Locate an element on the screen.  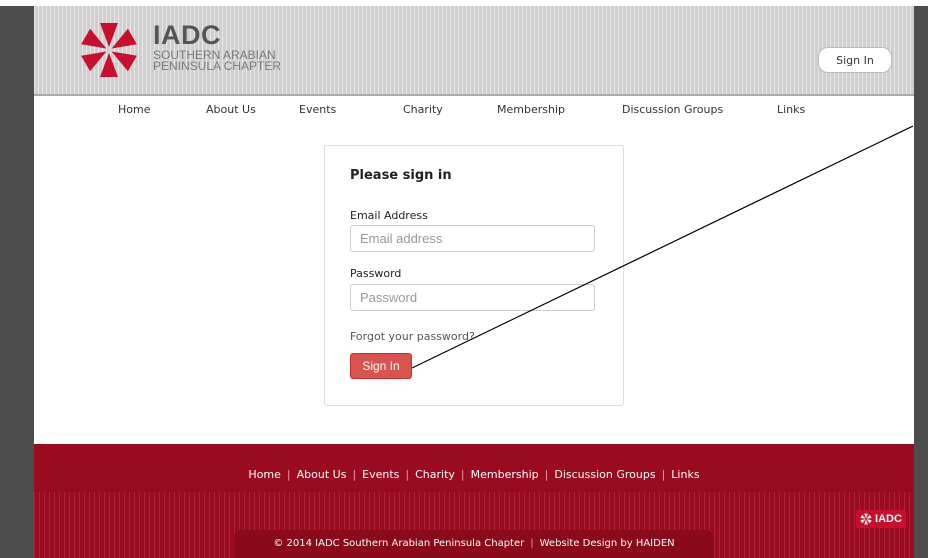
iadc-logo-icon is located at coordinates (109, 50).